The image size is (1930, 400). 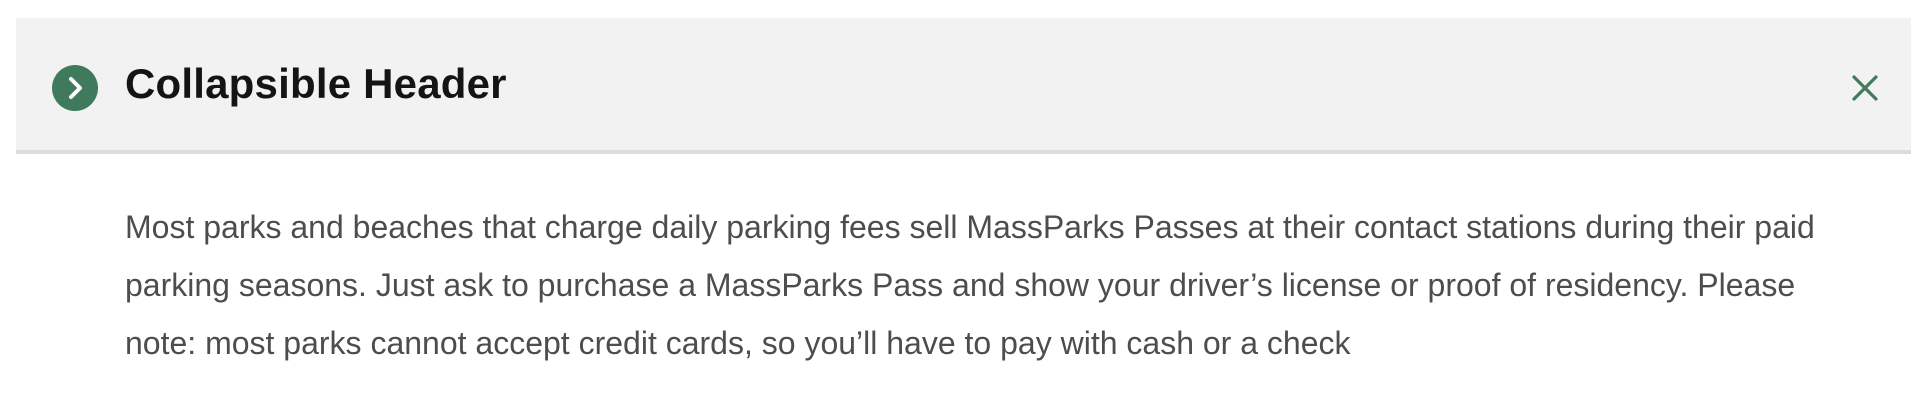 What do you see at coordinates (316, 83) in the screenshot?
I see `header-title: Collapsible Header` at bounding box center [316, 83].